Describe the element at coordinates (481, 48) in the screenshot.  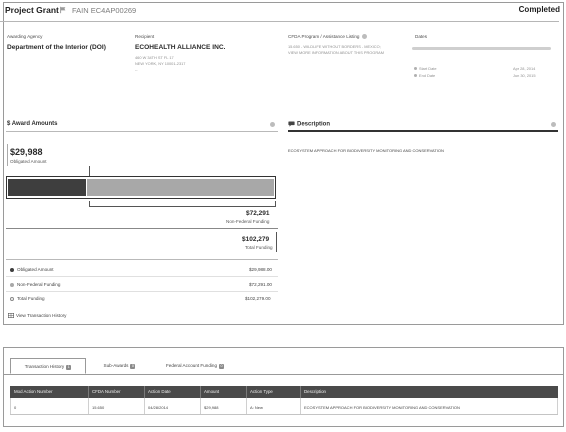
I see `dates-timeline-bar` at that location.